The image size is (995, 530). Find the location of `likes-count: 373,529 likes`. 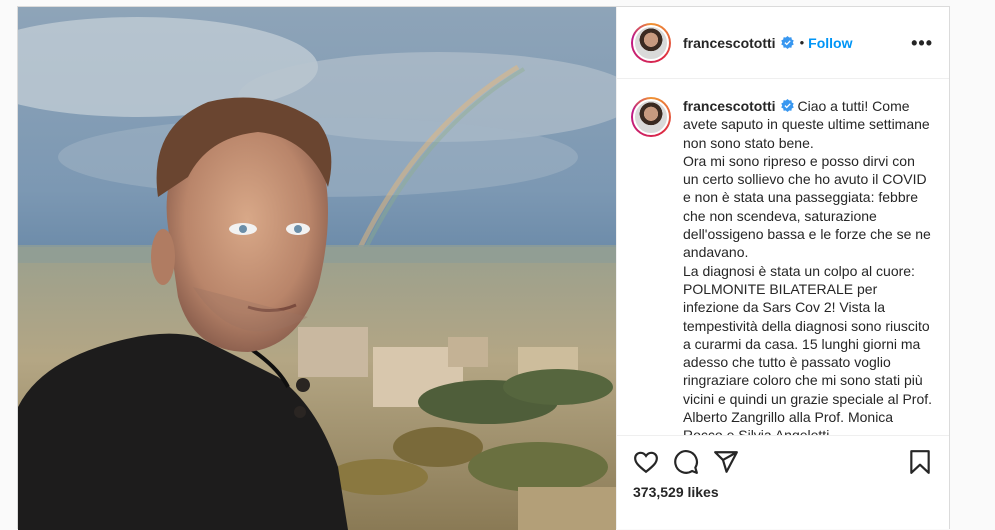

likes-count: 373,529 likes is located at coordinates (783, 492).